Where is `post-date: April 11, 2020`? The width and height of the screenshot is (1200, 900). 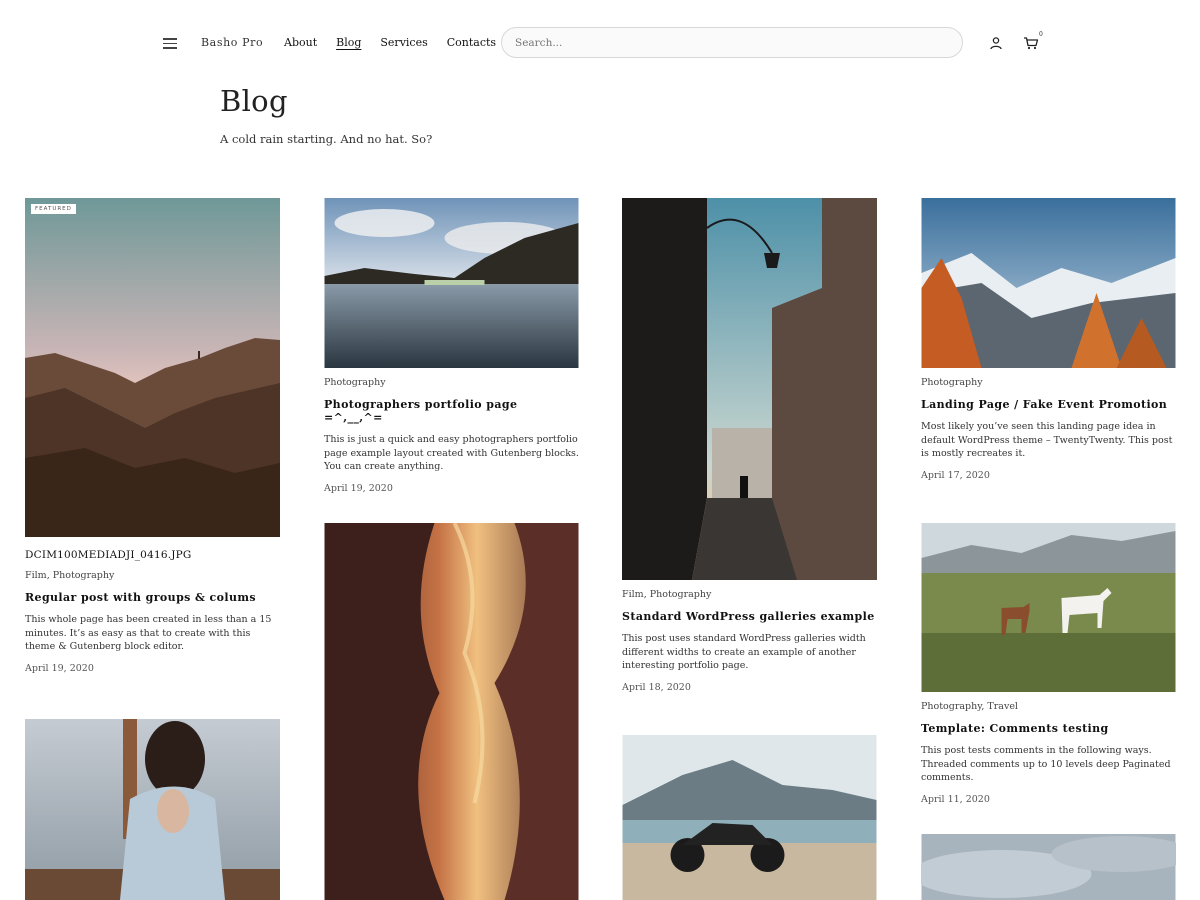 post-date: April 11, 2020 is located at coordinates (955, 799).